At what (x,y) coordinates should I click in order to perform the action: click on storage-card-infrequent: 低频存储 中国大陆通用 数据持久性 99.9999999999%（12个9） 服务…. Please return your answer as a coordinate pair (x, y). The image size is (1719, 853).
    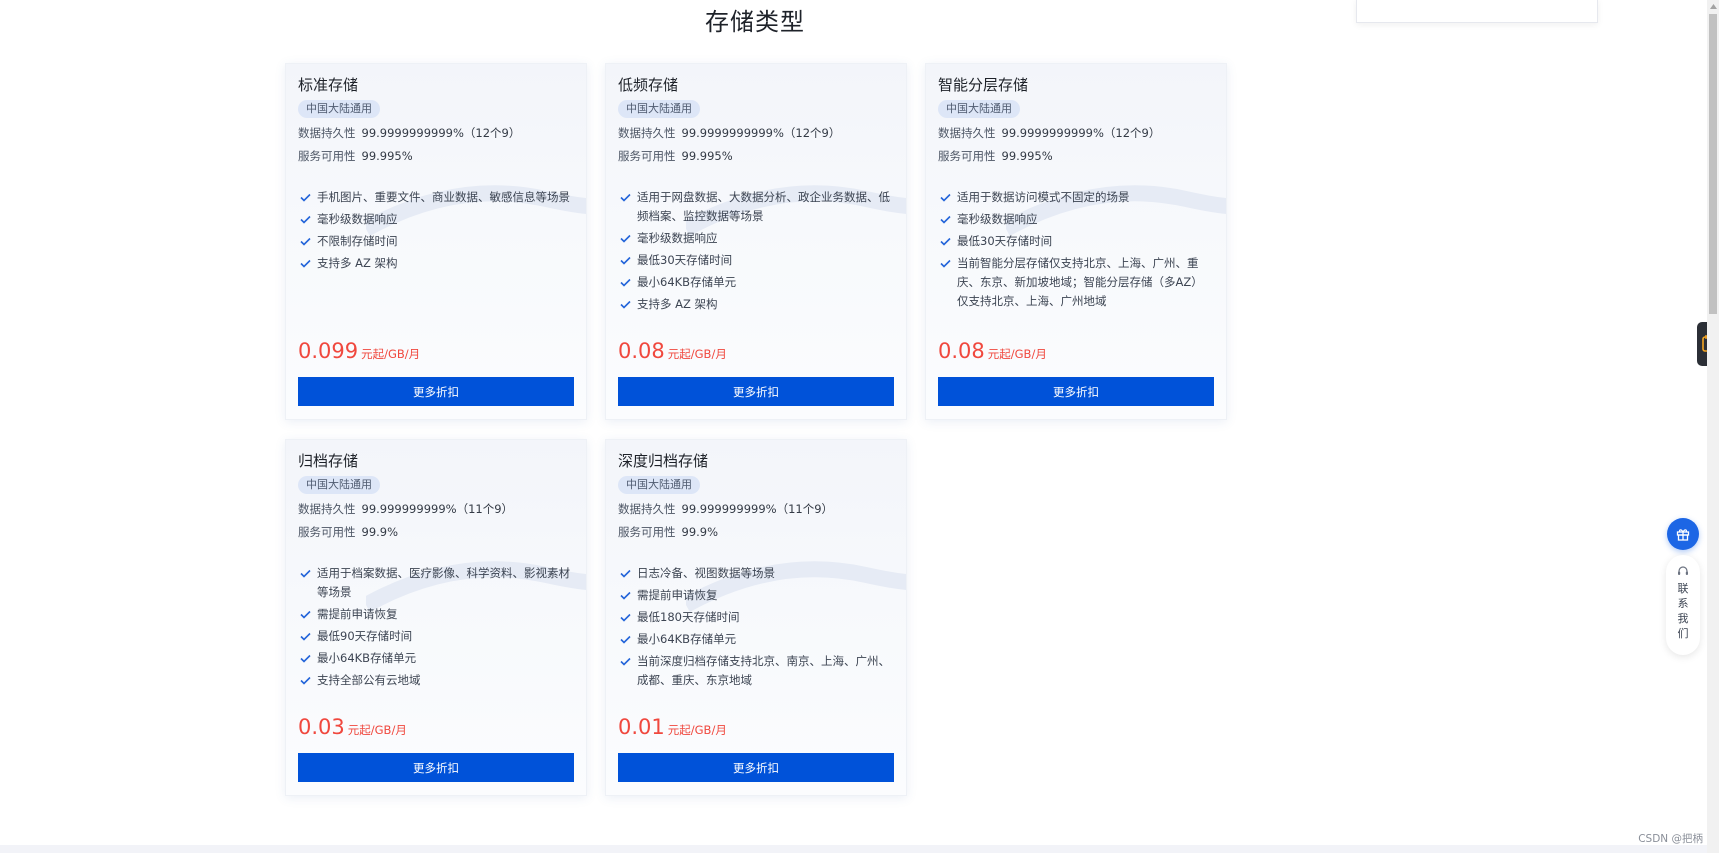
    Looking at the image, I should click on (756, 241).